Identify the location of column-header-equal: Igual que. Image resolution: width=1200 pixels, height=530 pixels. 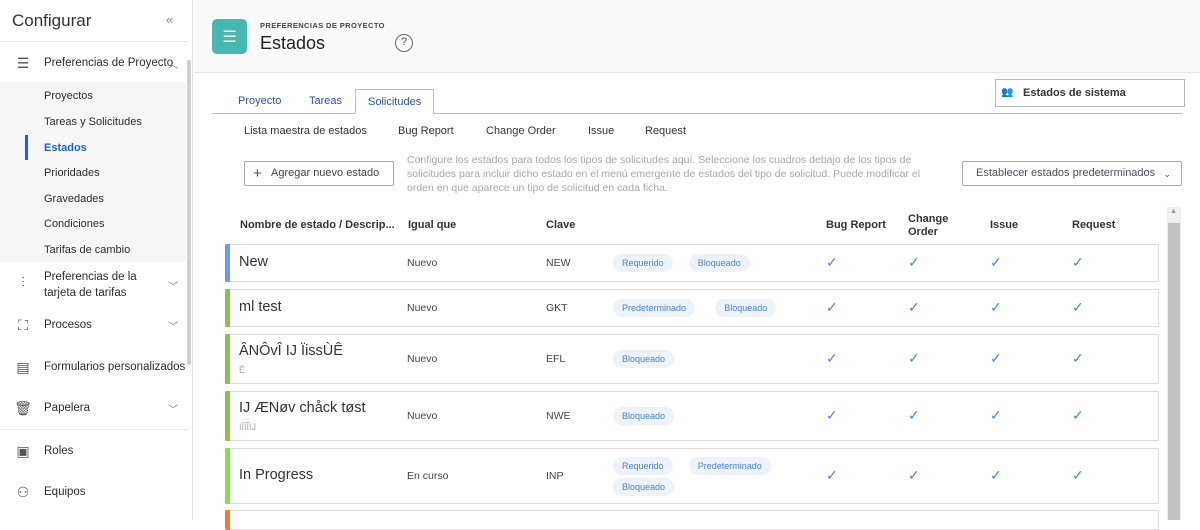
(432, 225).